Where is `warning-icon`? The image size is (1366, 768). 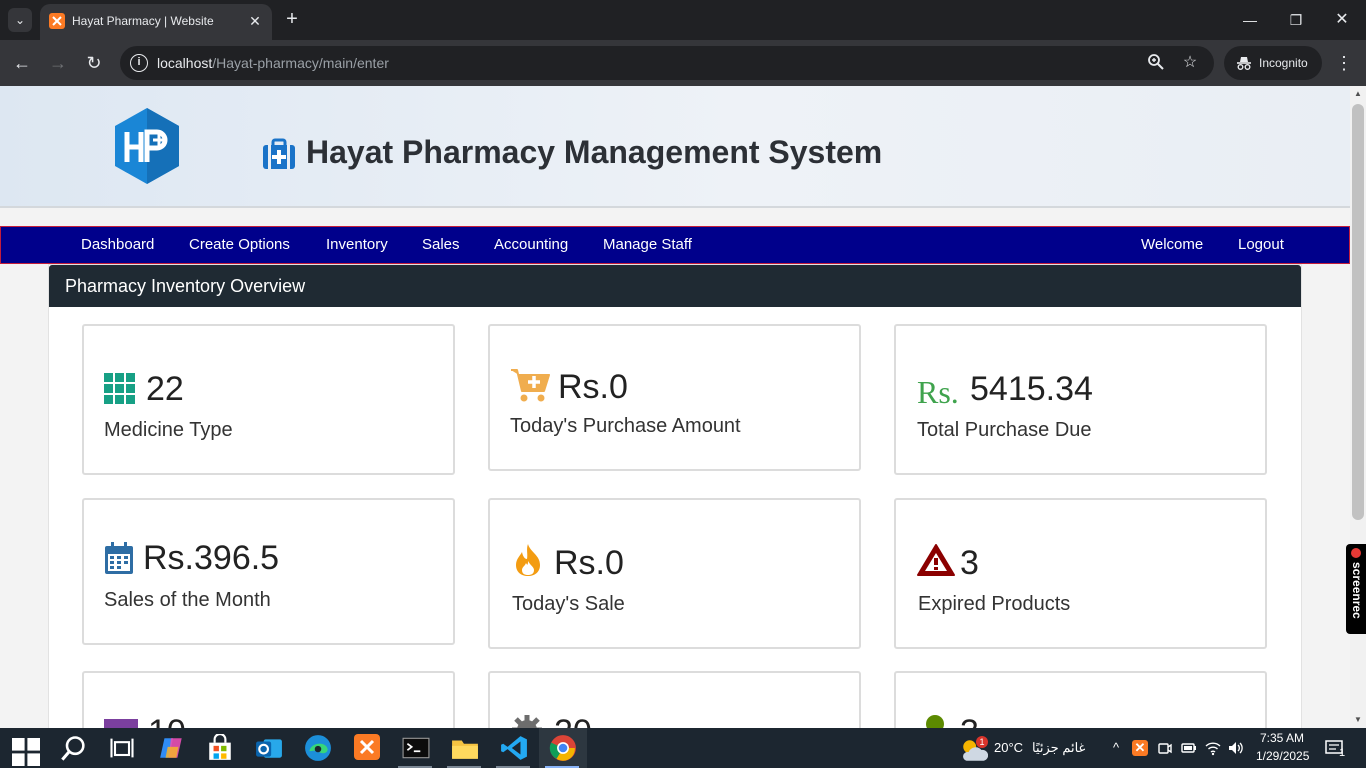 warning-icon is located at coordinates (936, 560).